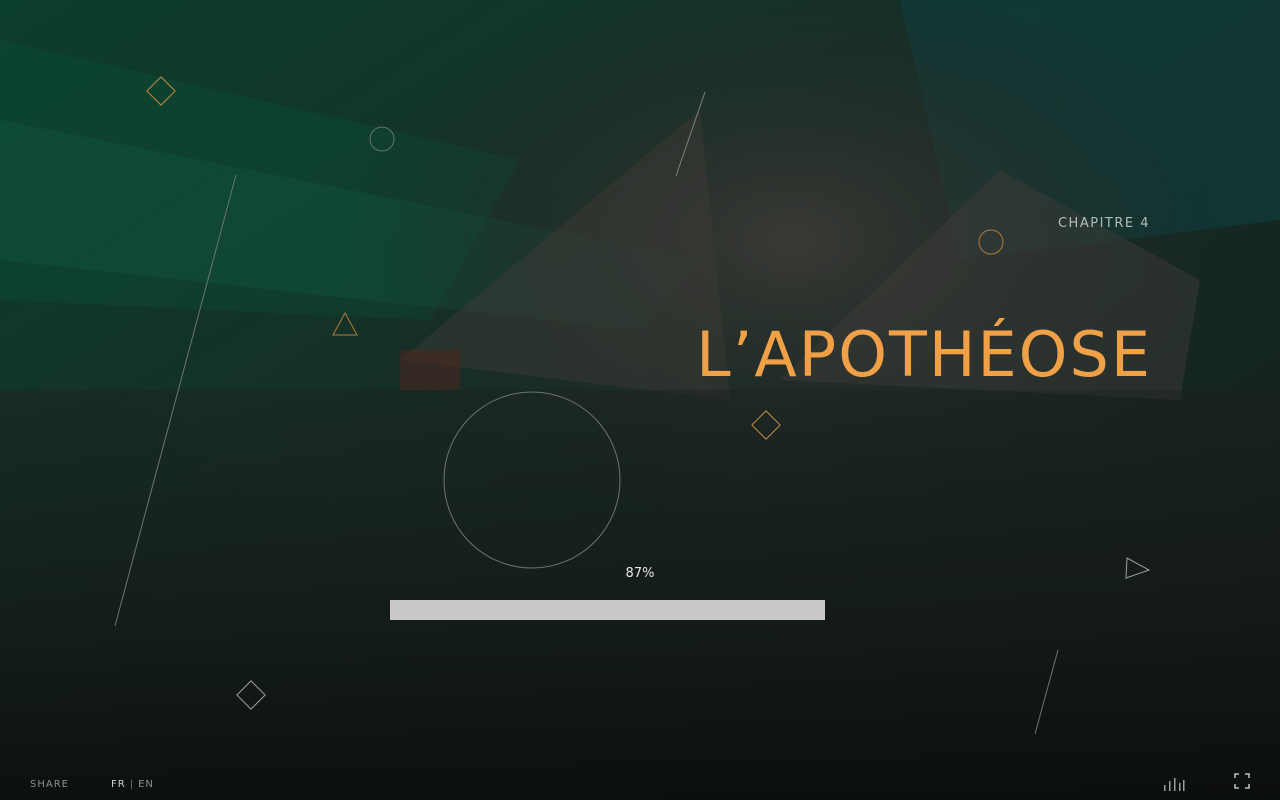  I want to click on language-switcher: FR | EN, so click(132, 784).